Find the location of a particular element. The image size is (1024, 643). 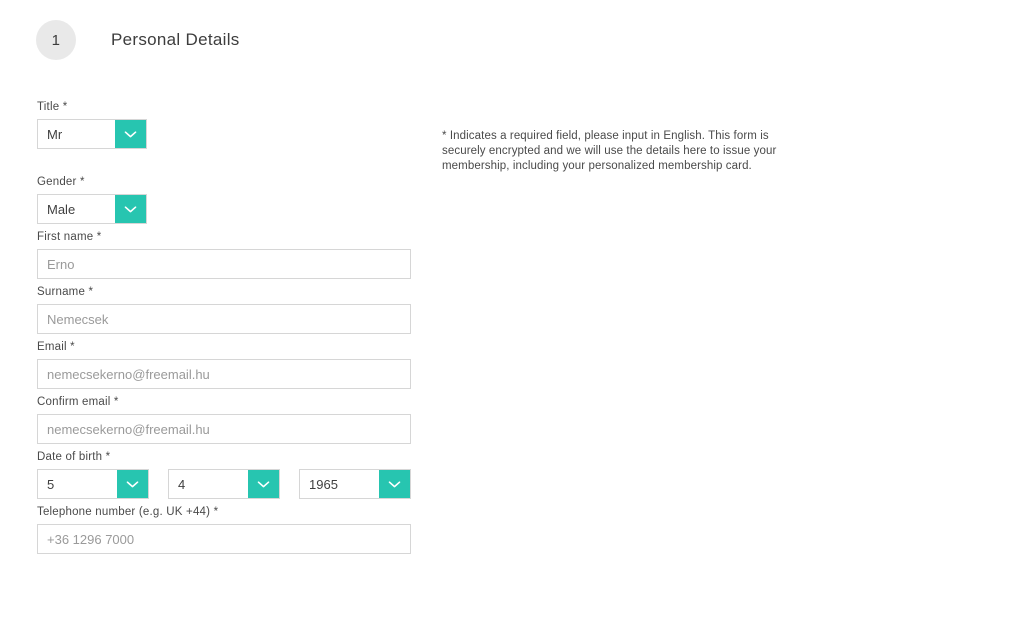

title-select: Mr is located at coordinates (92, 134).